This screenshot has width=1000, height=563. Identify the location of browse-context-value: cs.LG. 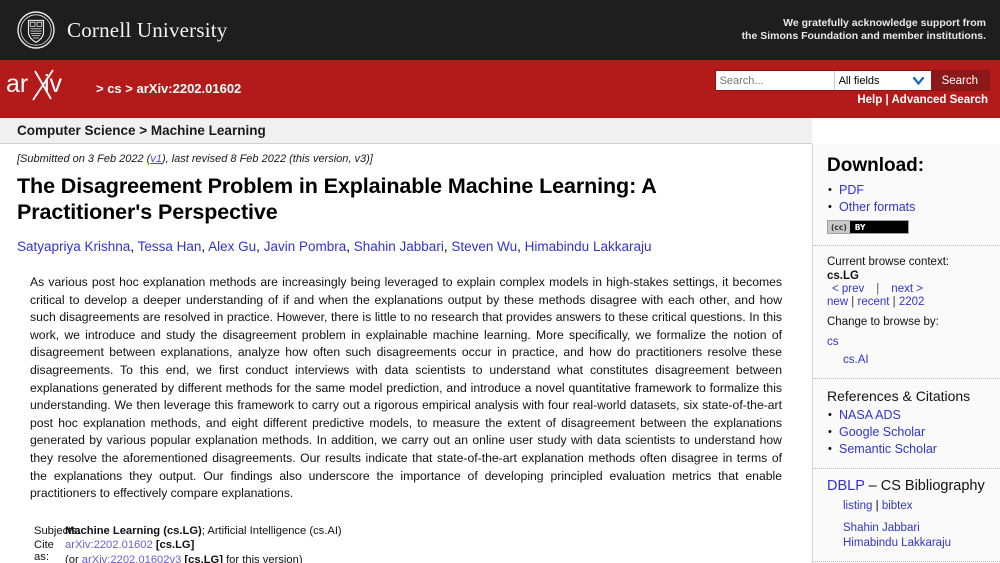
(843, 276).